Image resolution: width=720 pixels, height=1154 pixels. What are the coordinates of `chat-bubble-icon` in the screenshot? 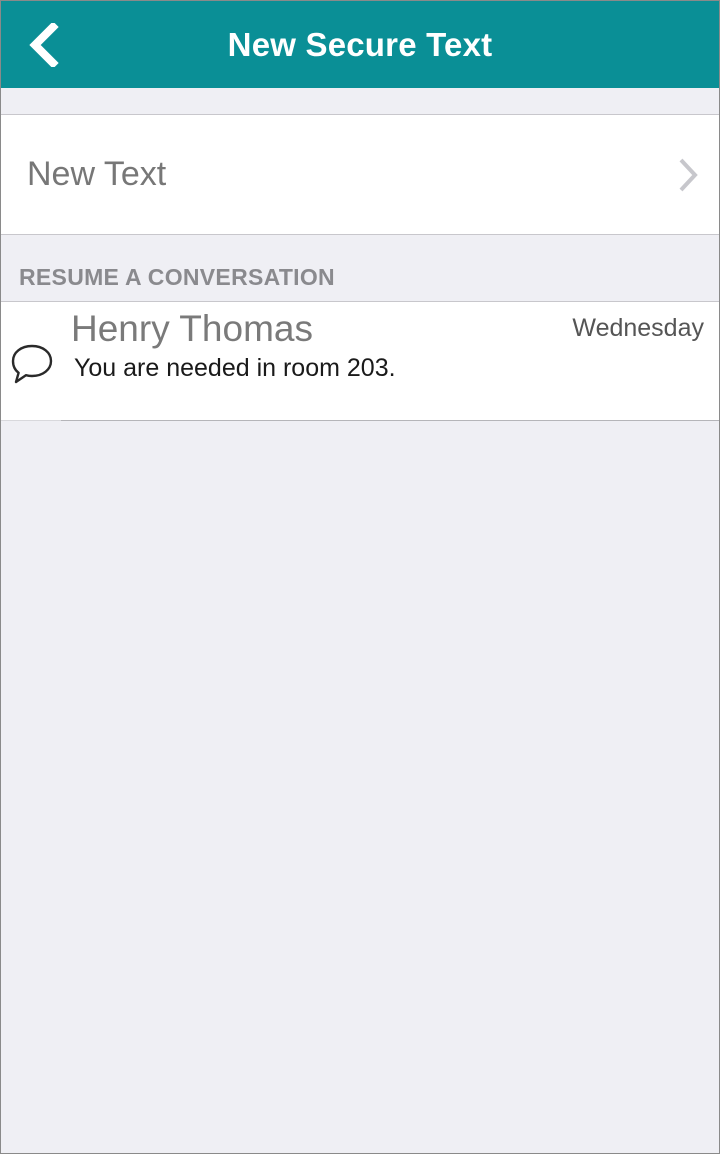 It's located at (32, 364).